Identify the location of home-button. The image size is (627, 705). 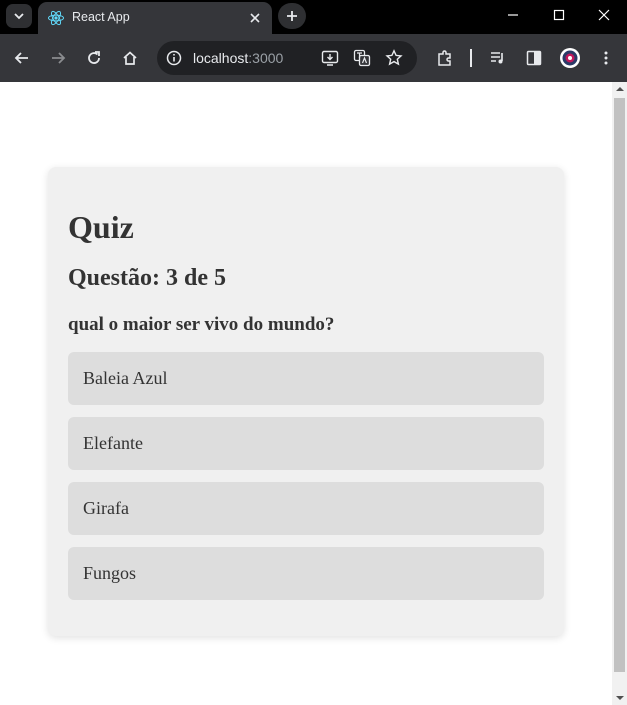
(130, 58).